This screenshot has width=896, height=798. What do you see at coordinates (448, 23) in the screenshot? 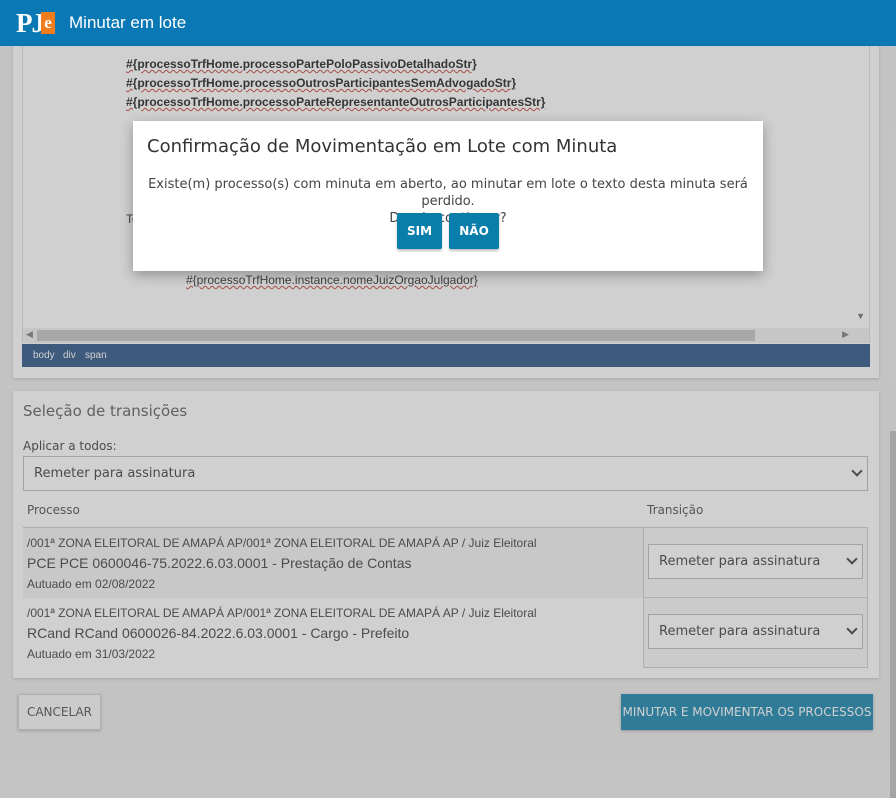
I see `top-bar: PJ e Minutar em lote` at bounding box center [448, 23].